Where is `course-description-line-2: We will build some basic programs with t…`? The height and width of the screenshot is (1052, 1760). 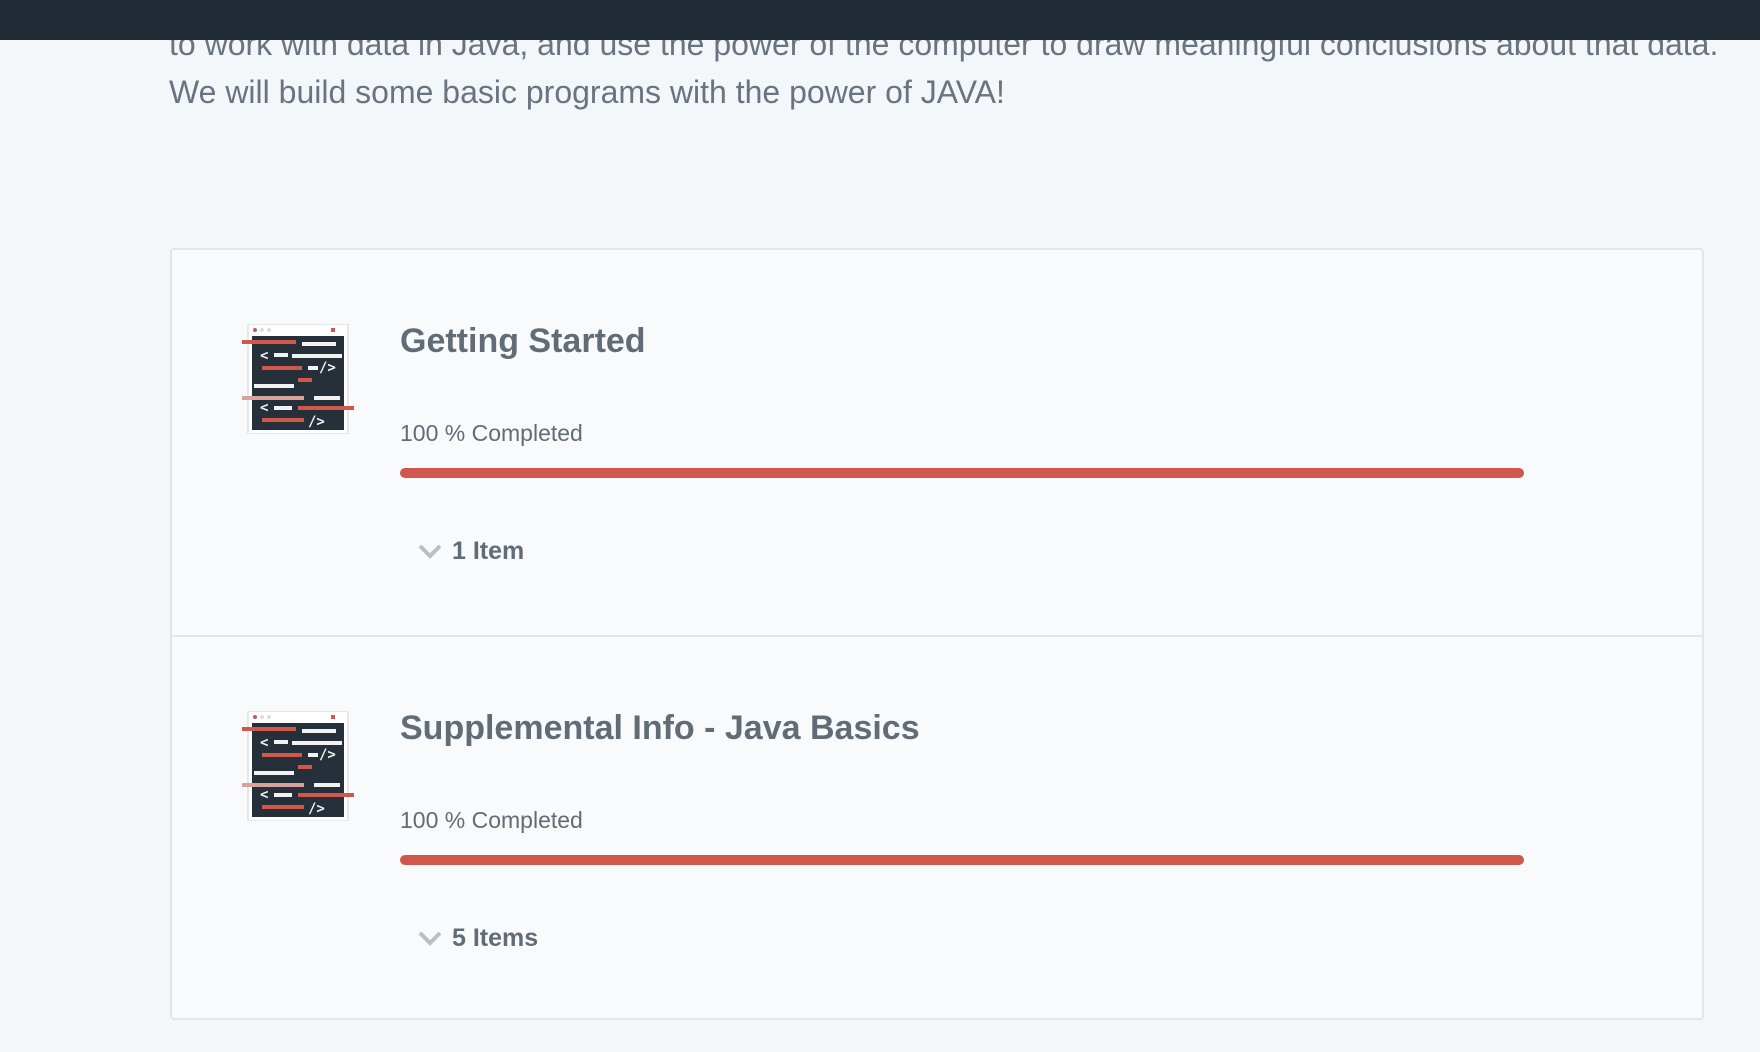
course-description-line-2: We will build some basic programs with t… is located at coordinates (587, 92).